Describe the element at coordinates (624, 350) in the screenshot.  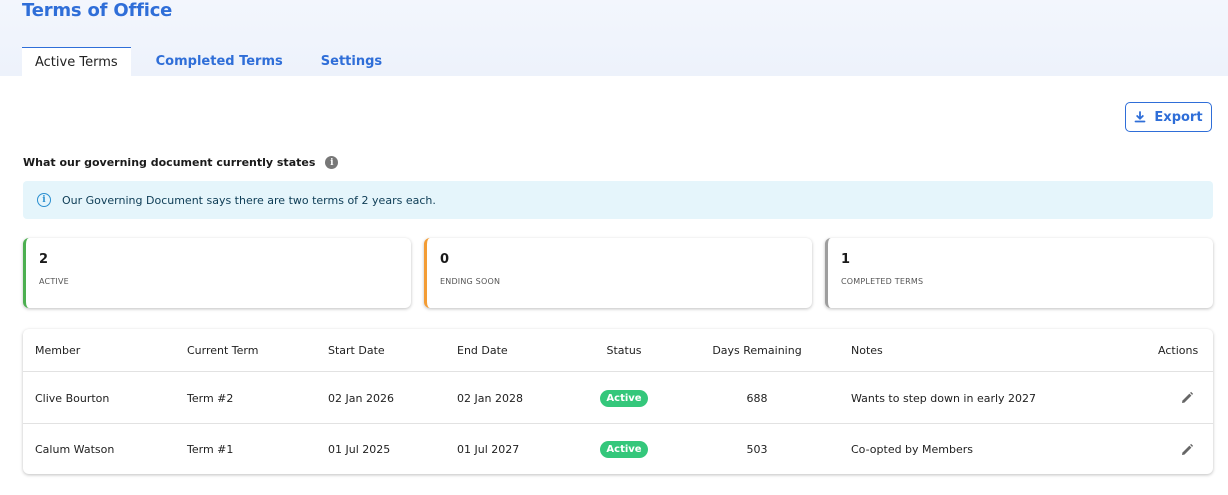
I see `col-header-status: Status` at that location.